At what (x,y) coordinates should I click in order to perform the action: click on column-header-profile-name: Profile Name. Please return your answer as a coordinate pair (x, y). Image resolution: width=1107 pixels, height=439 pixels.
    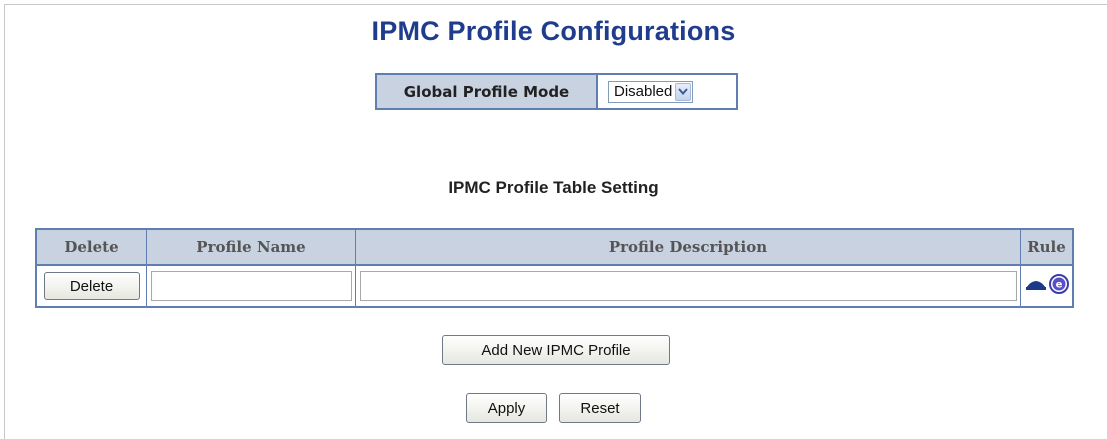
    Looking at the image, I should click on (251, 247).